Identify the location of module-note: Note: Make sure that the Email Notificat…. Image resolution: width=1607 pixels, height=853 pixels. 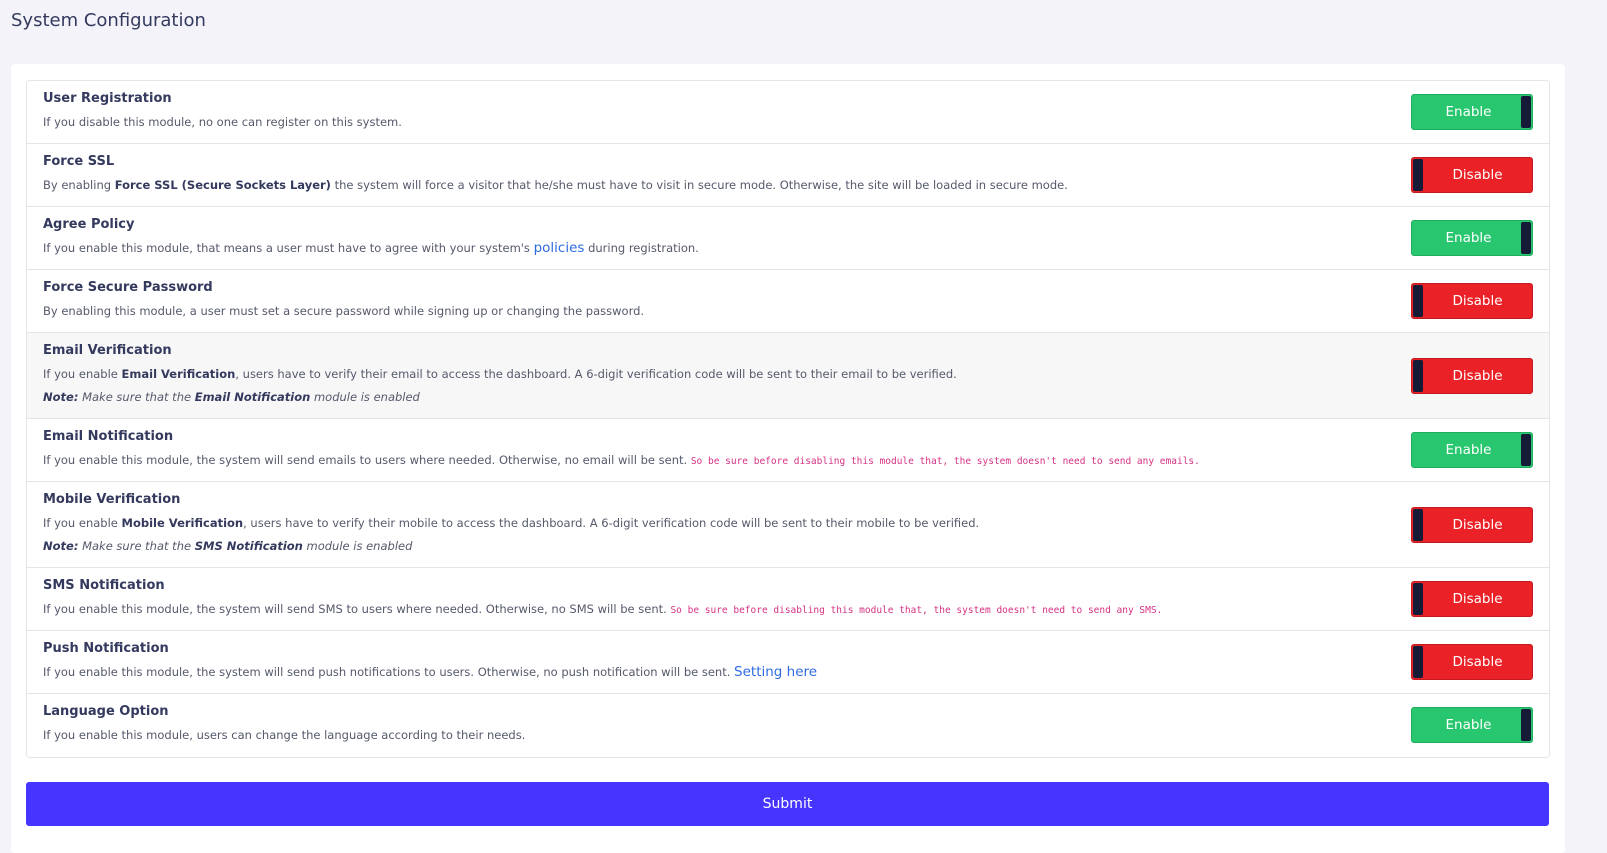
(231, 397).